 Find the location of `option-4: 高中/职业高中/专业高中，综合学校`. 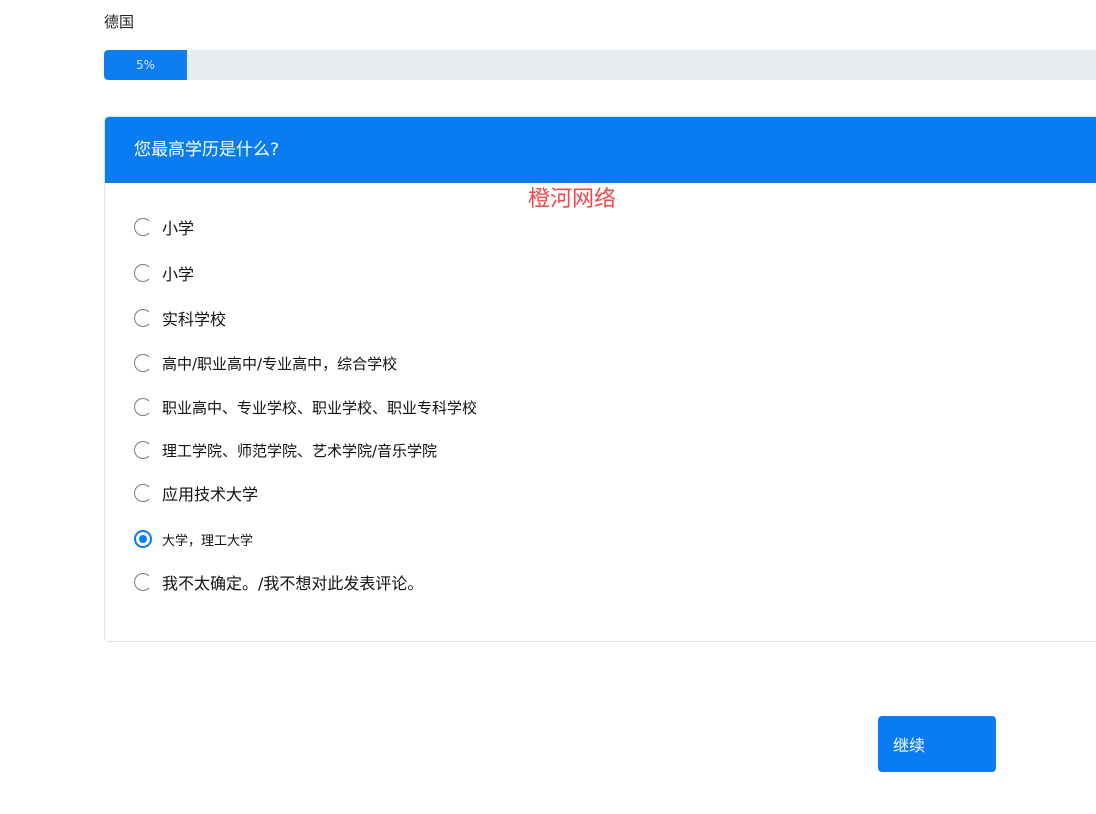

option-4: 高中/职业高中/专业高中，综合学校 is located at coordinates (265, 363).